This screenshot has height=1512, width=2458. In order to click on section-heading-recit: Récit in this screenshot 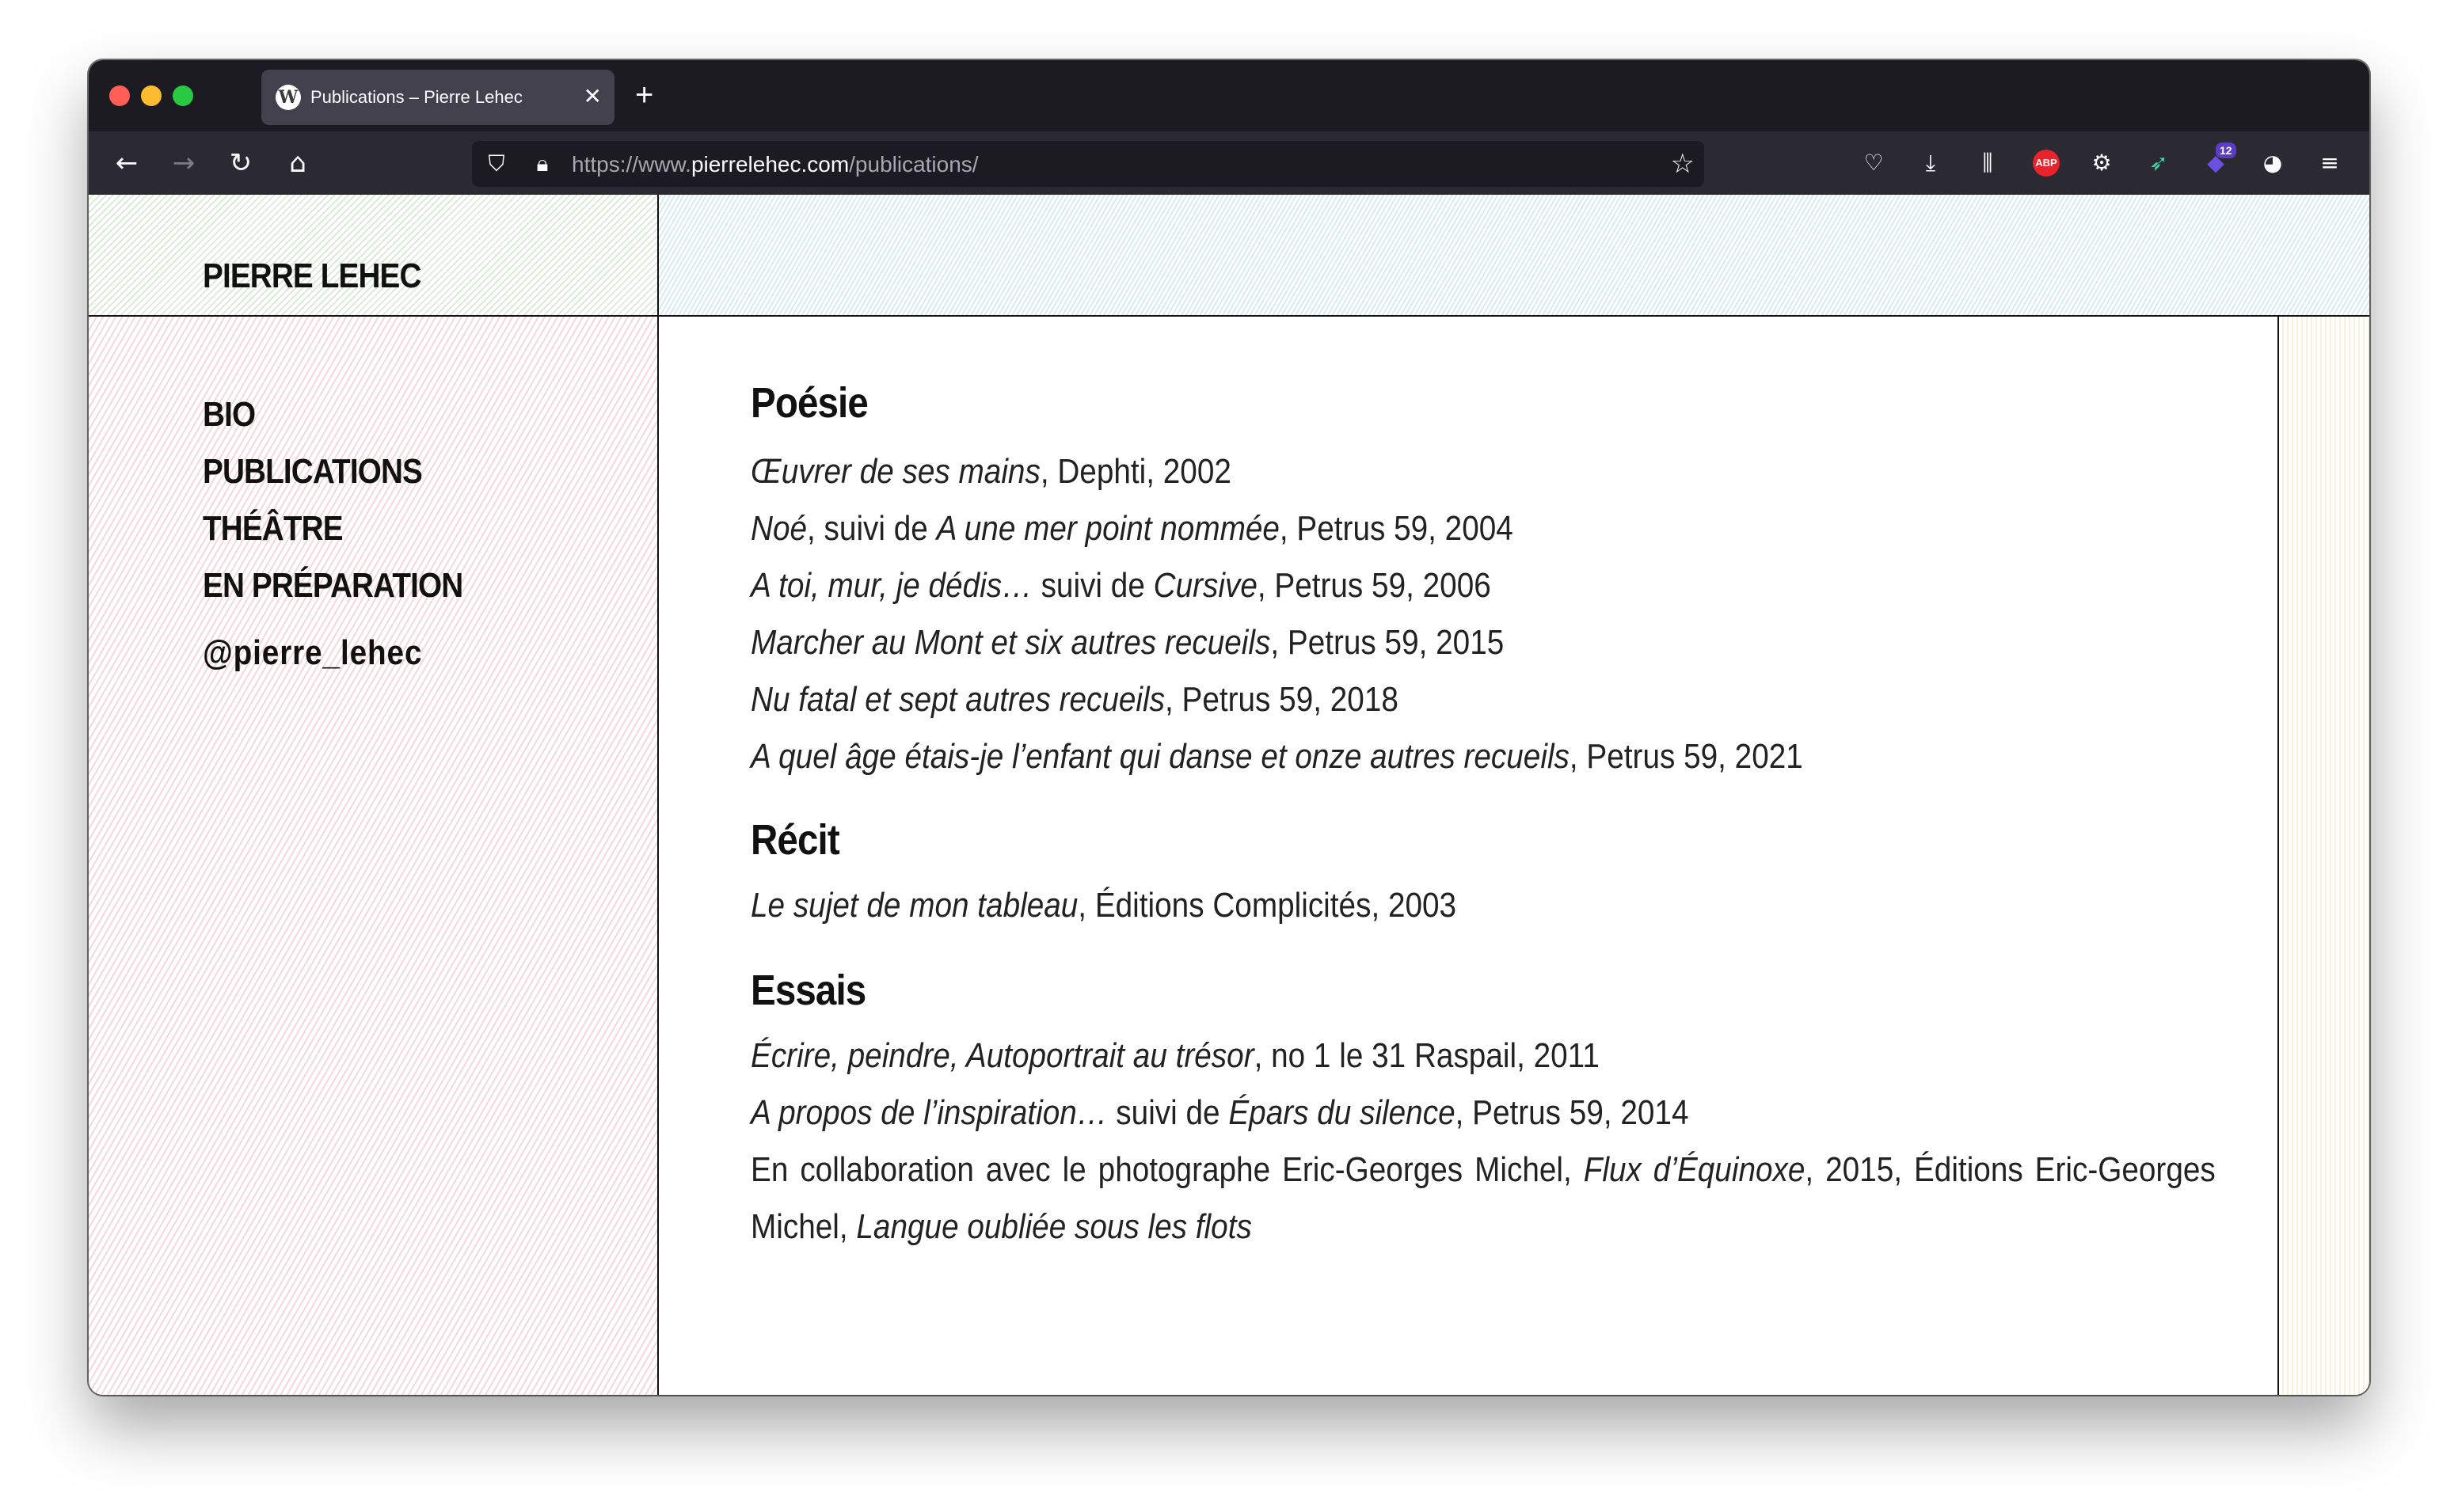, I will do `click(795, 840)`.